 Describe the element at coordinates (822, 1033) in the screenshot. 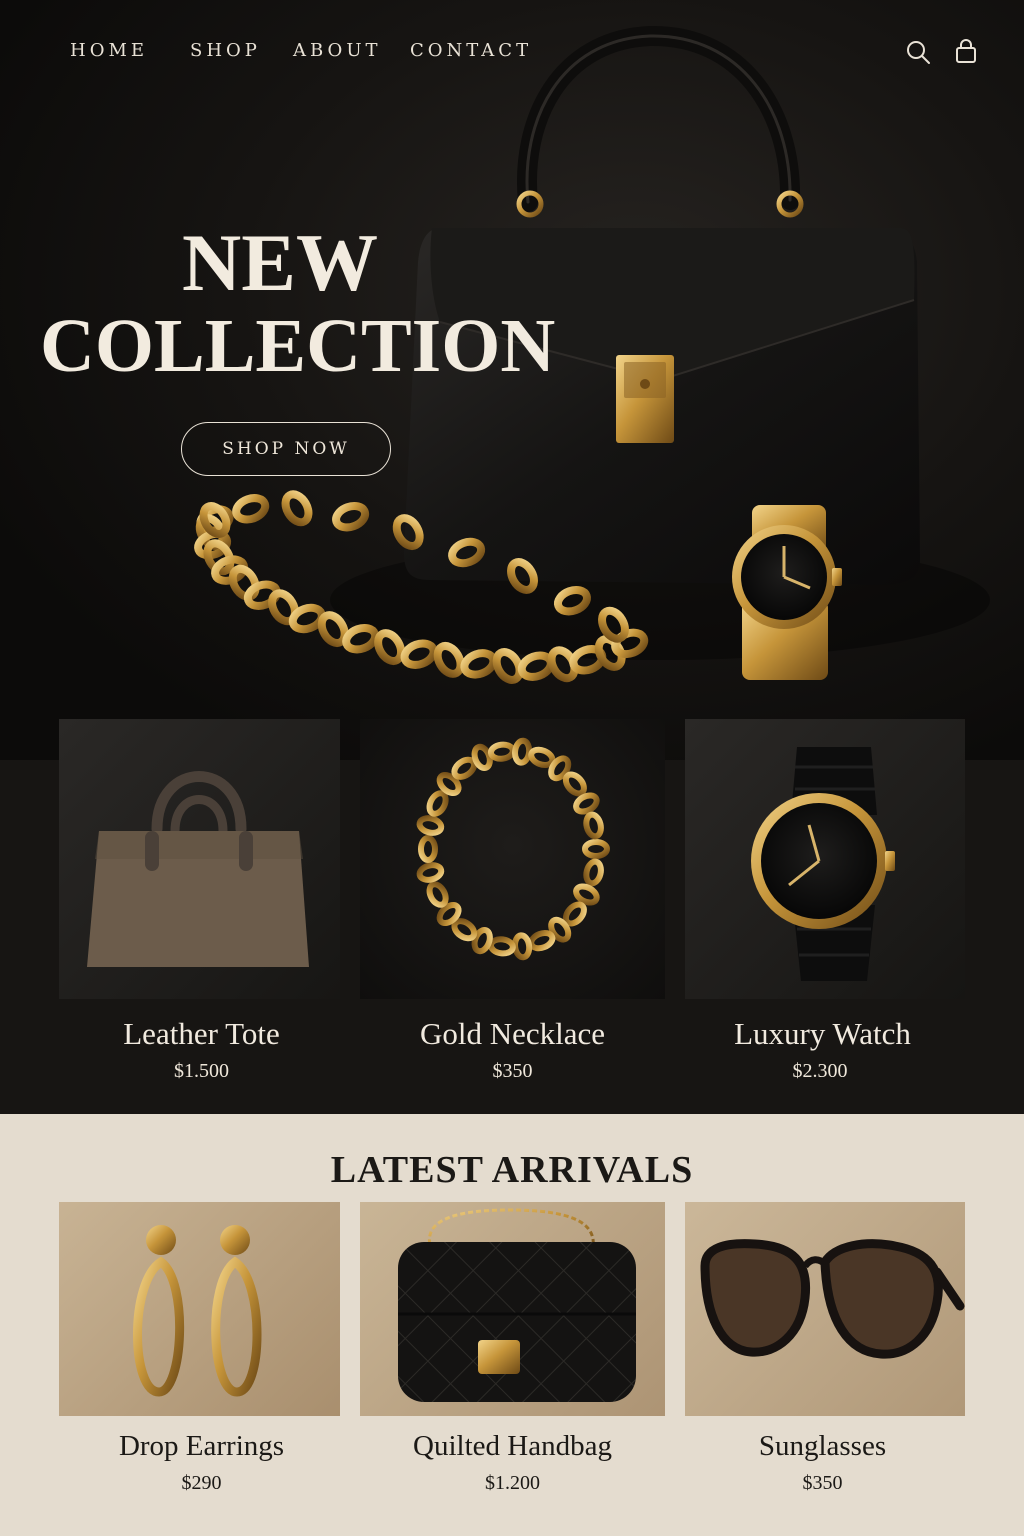

I see `product-name: Luxury Watch` at that location.